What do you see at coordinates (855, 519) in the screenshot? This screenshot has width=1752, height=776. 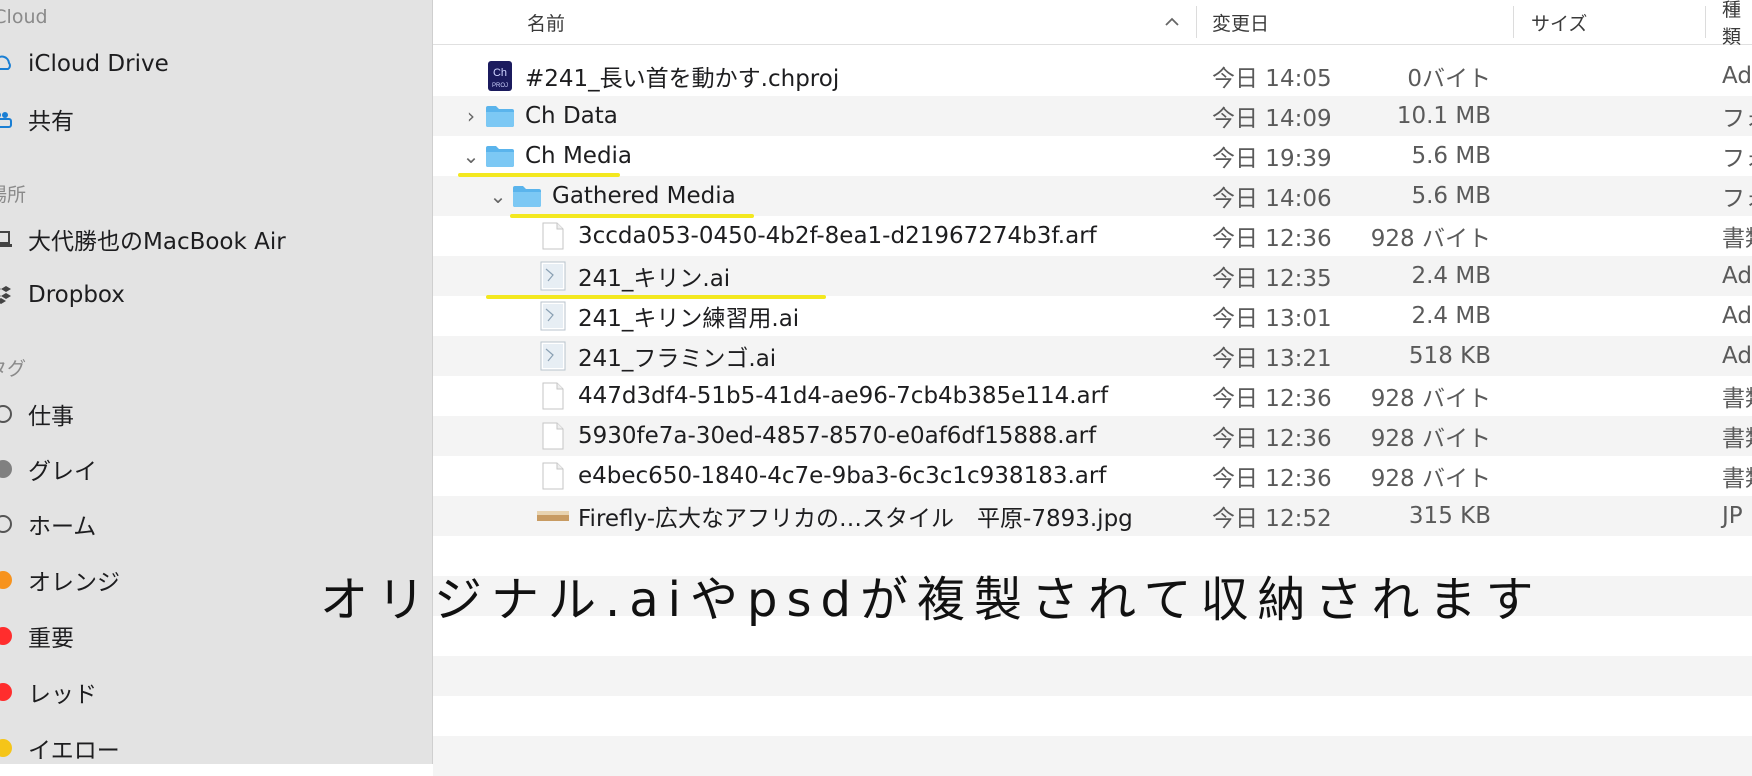 I see `file-name-label: Firefly-広大なアフリカの…スタイル 平原-7893.jpg` at bounding box center [855, 519].